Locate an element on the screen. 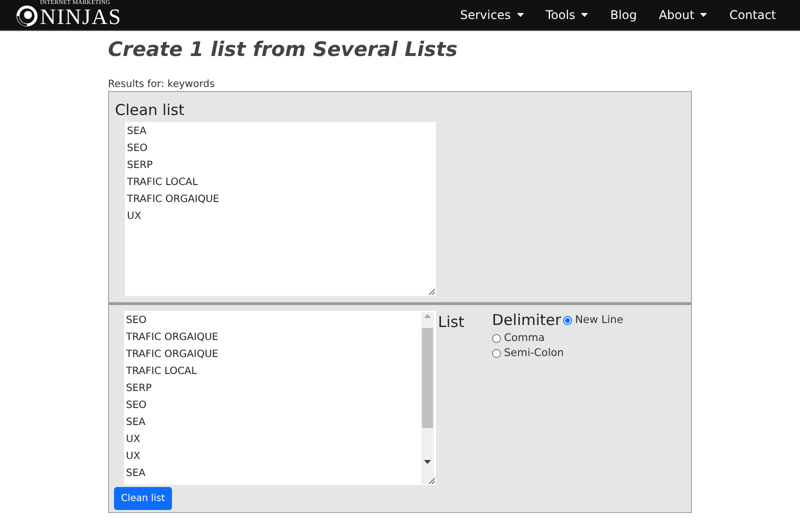  clean-list-button: Clean list is located at coordinates (143, 498).